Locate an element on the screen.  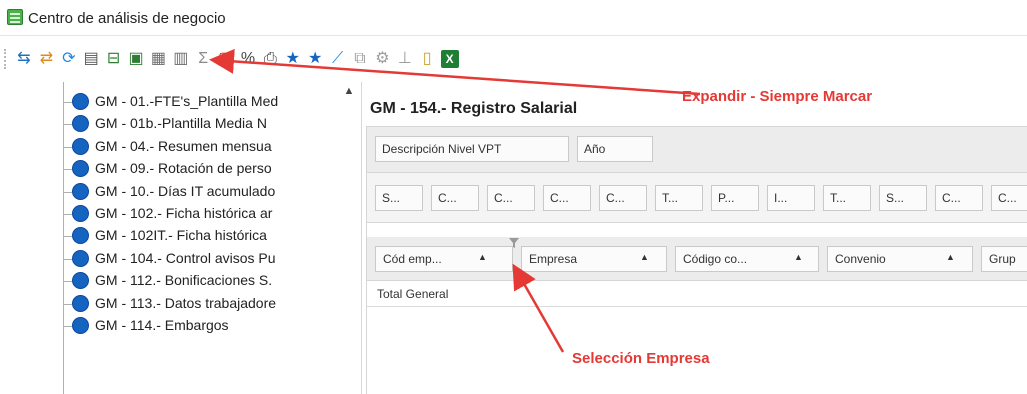
expand-icon: ▣ is located at coordinates (136, 59).